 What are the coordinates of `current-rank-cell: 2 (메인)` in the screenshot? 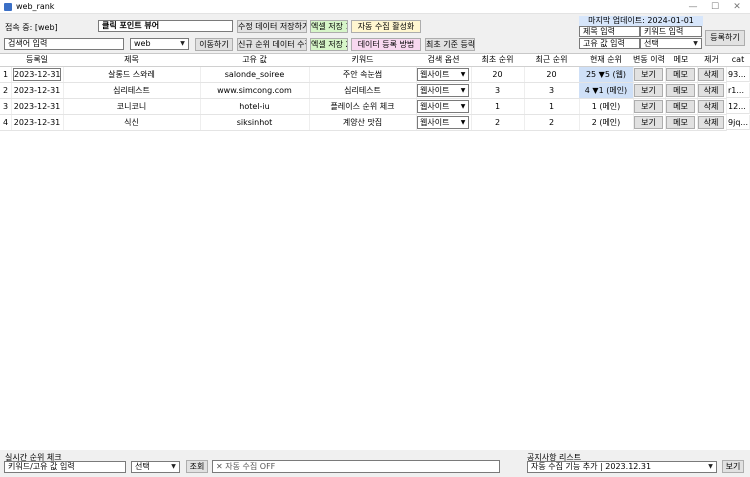 It's located at (606, 123).